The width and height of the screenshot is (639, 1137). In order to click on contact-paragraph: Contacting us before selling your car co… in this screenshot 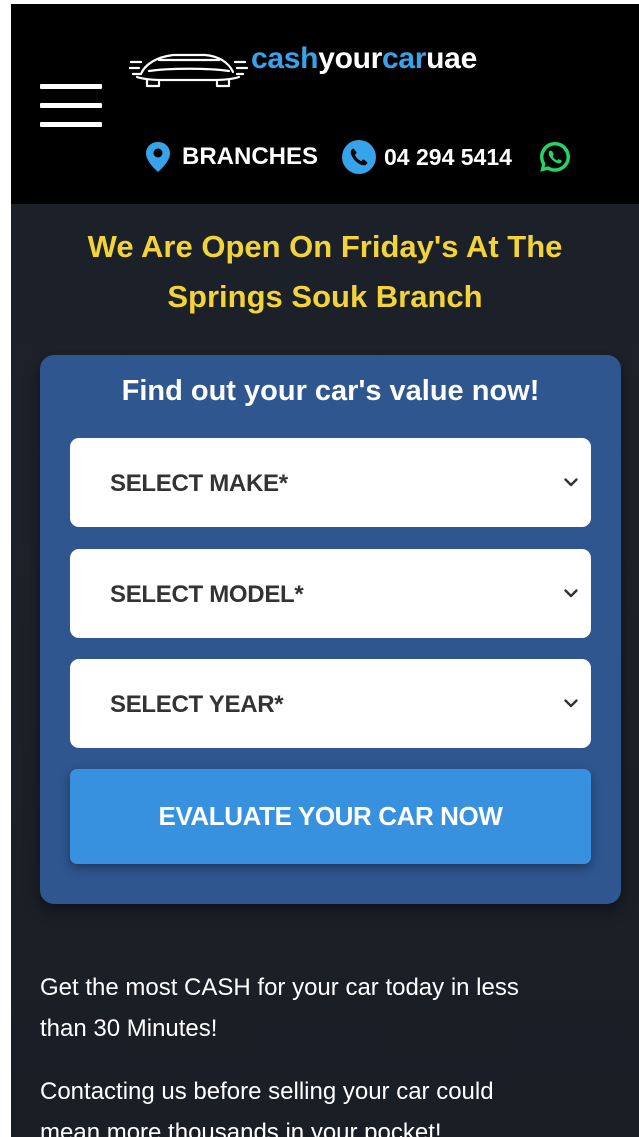, I will do `click(332, 1104)`.